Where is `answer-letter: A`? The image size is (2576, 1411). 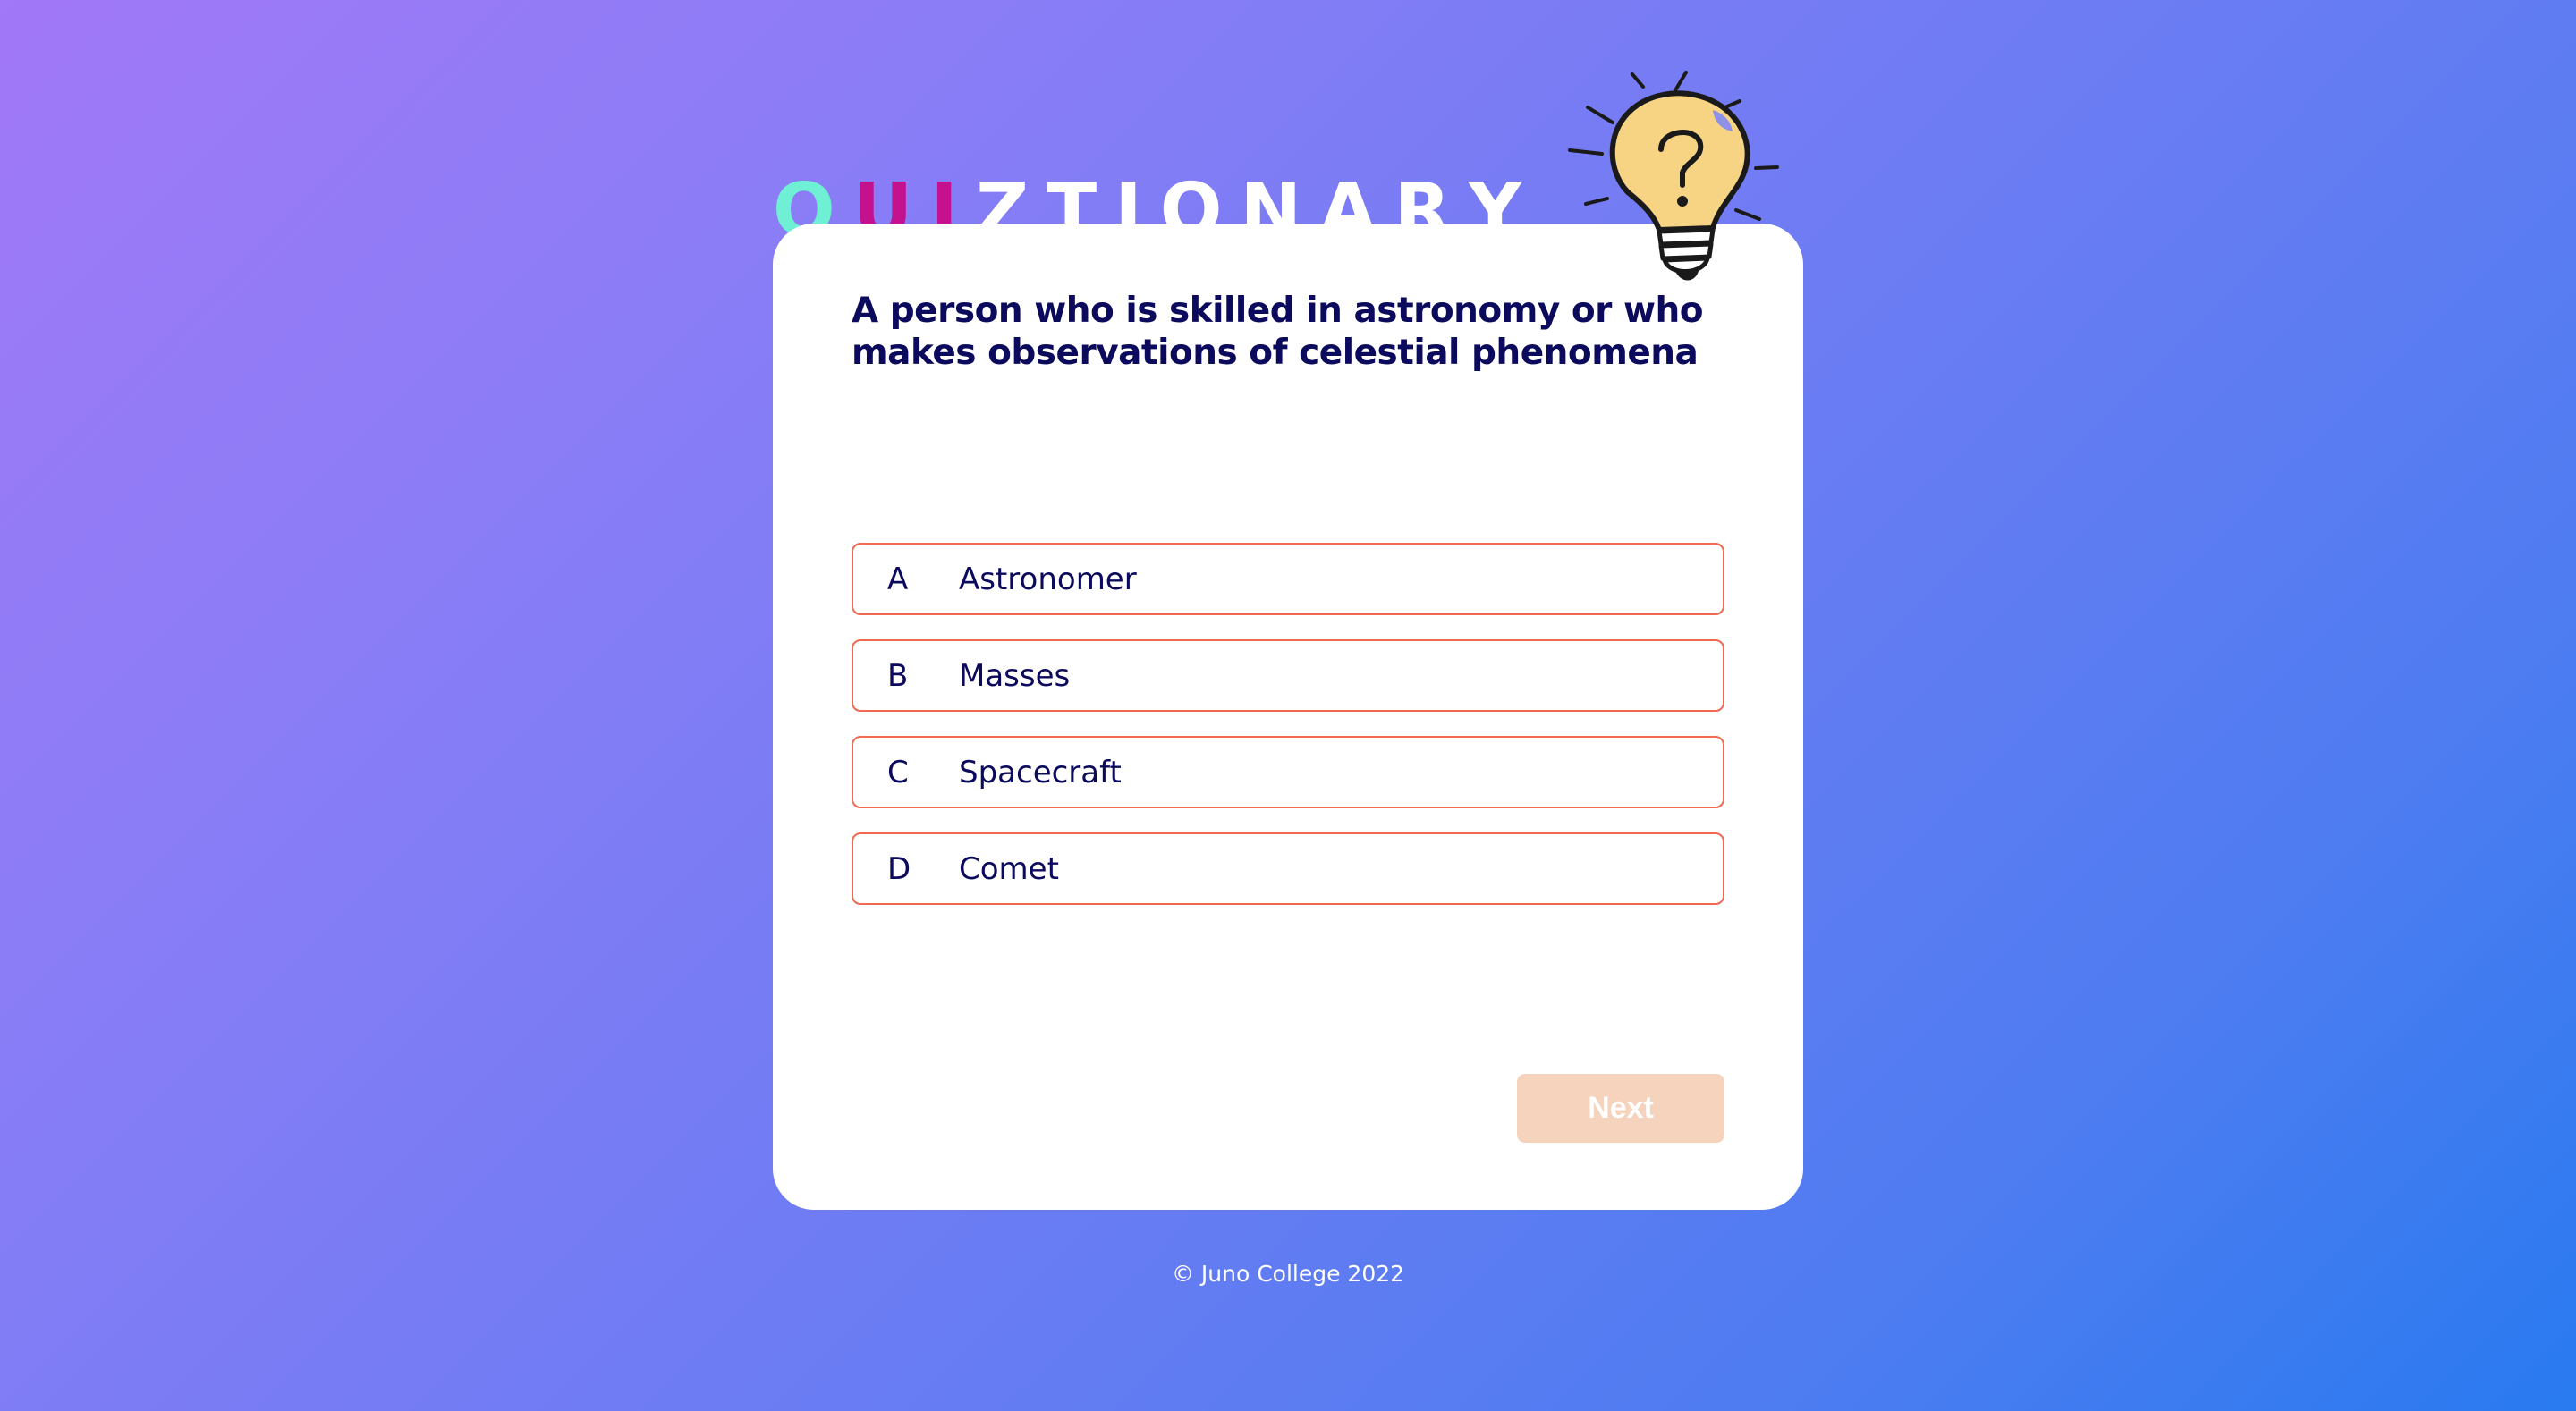 answer-letter: A is located at coordinates (898, 579).